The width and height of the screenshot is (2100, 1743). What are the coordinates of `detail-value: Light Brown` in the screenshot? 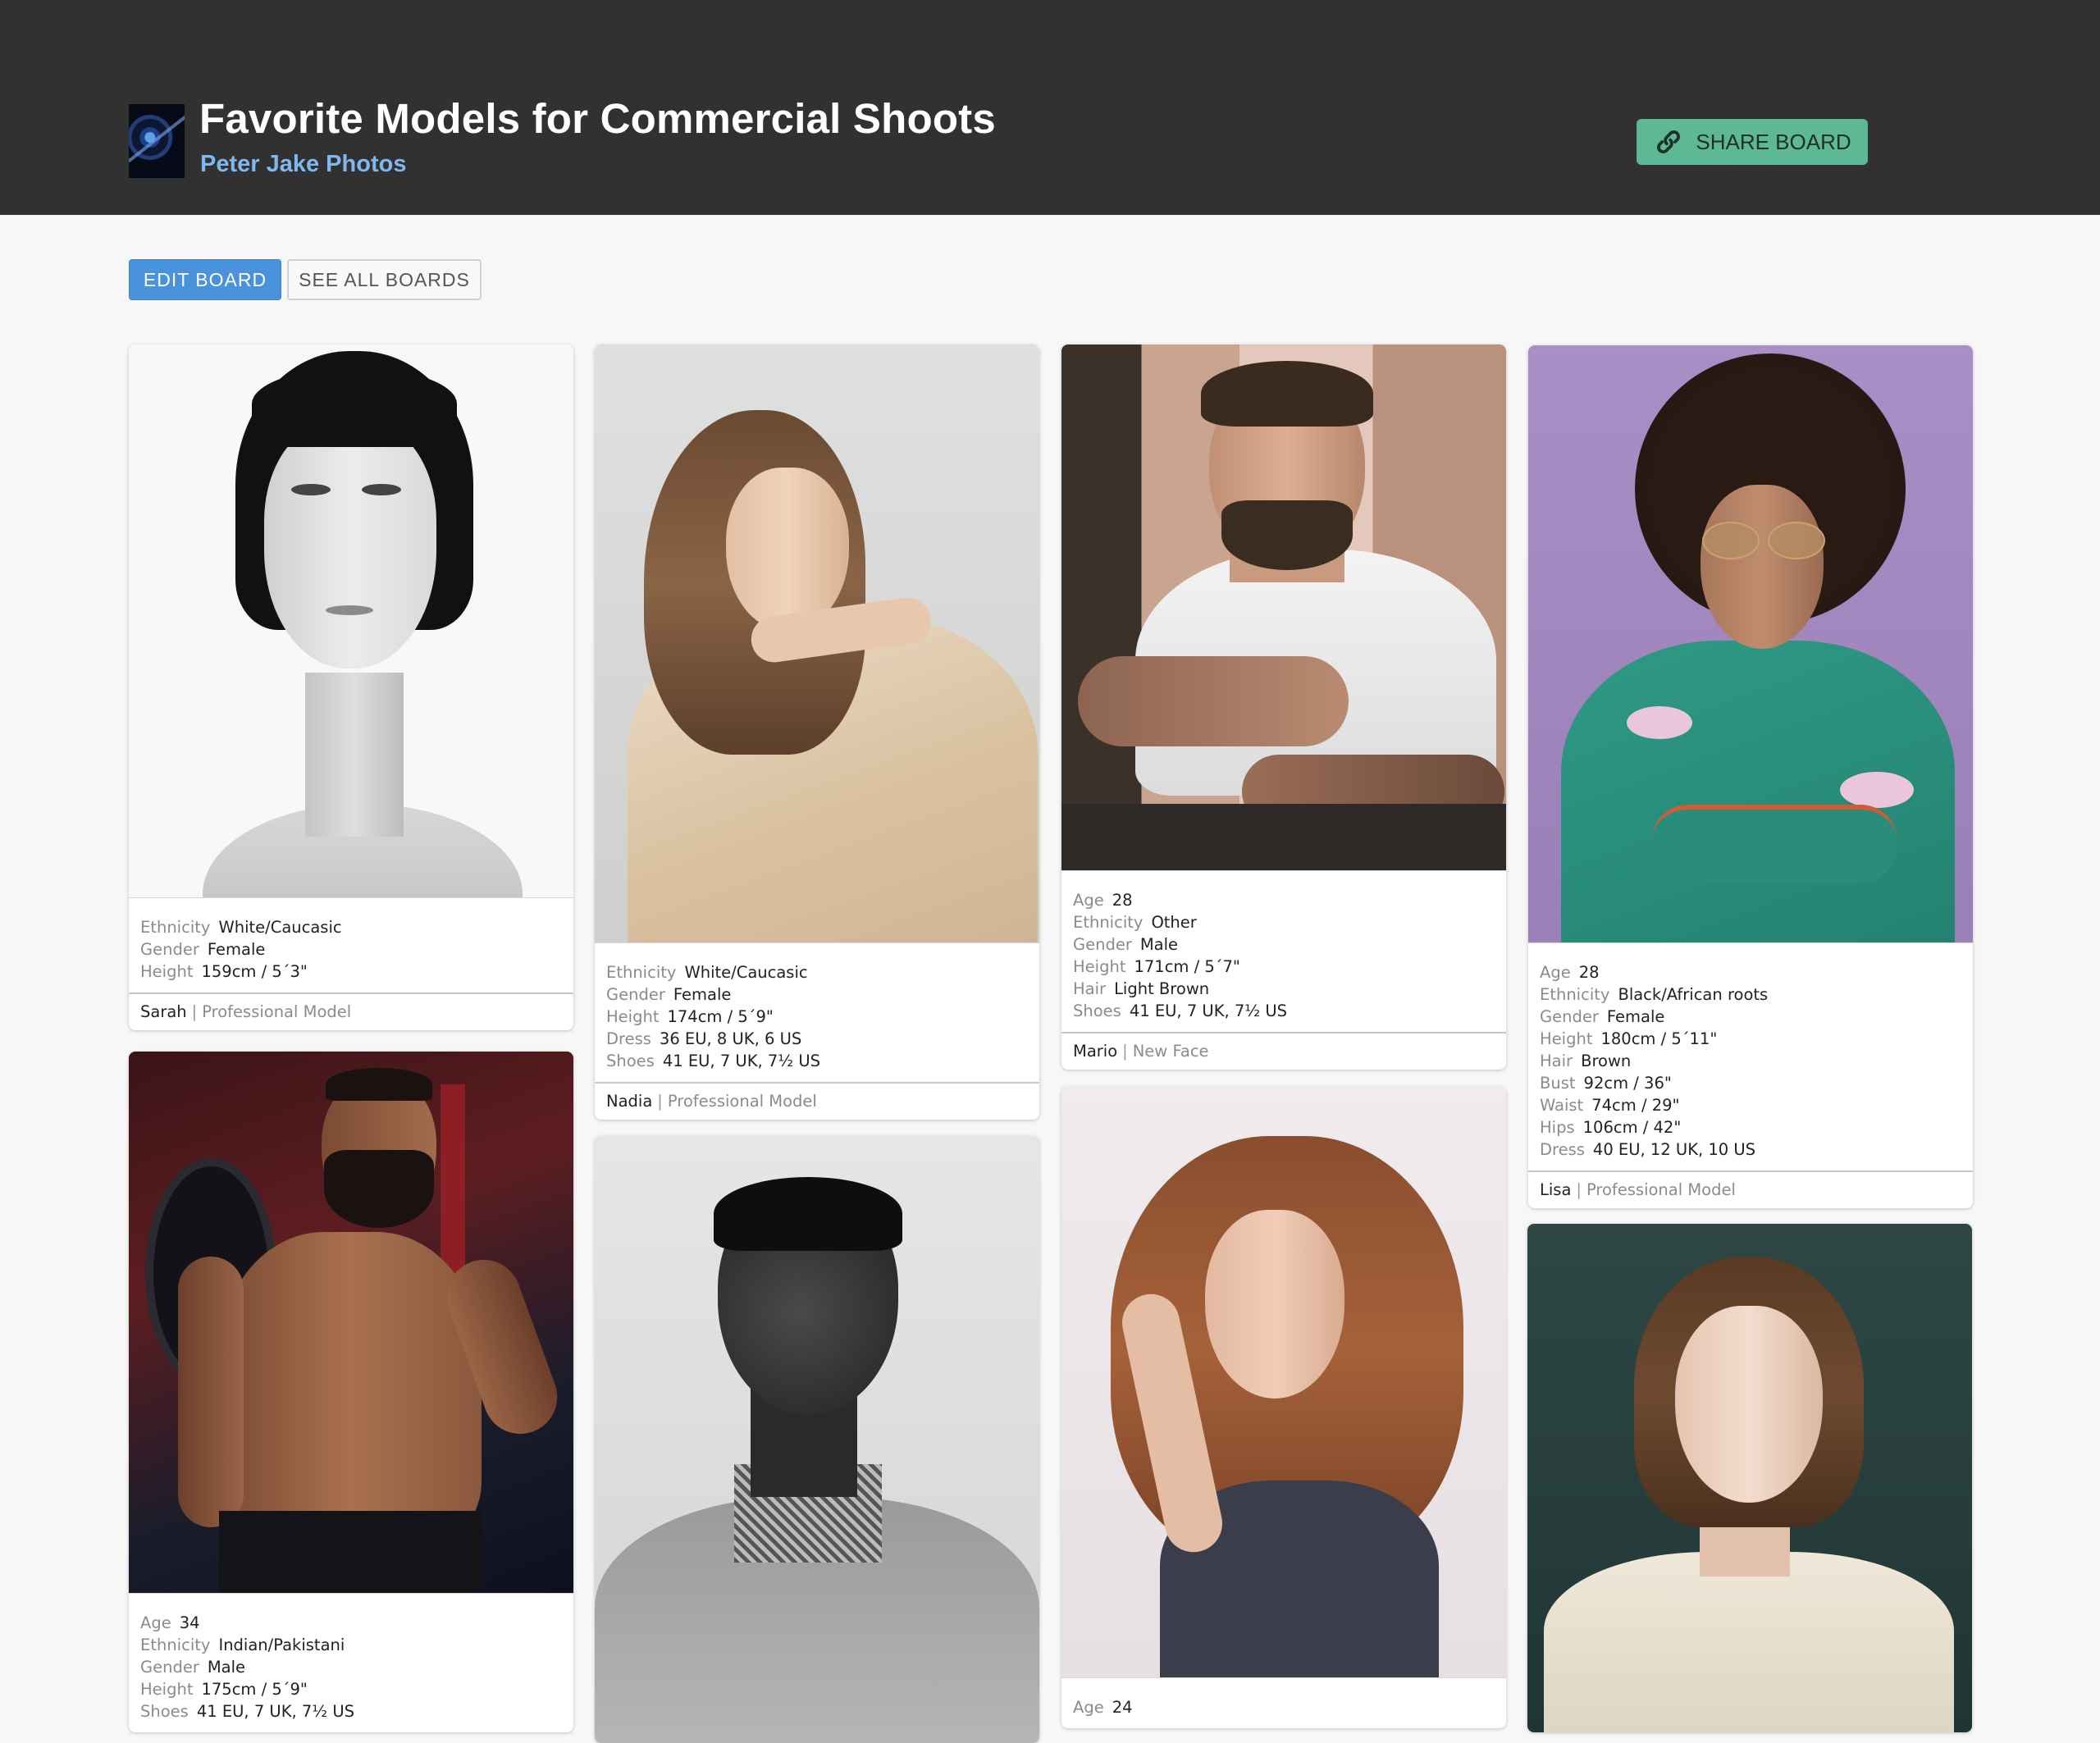 It's located at (1162, 988).